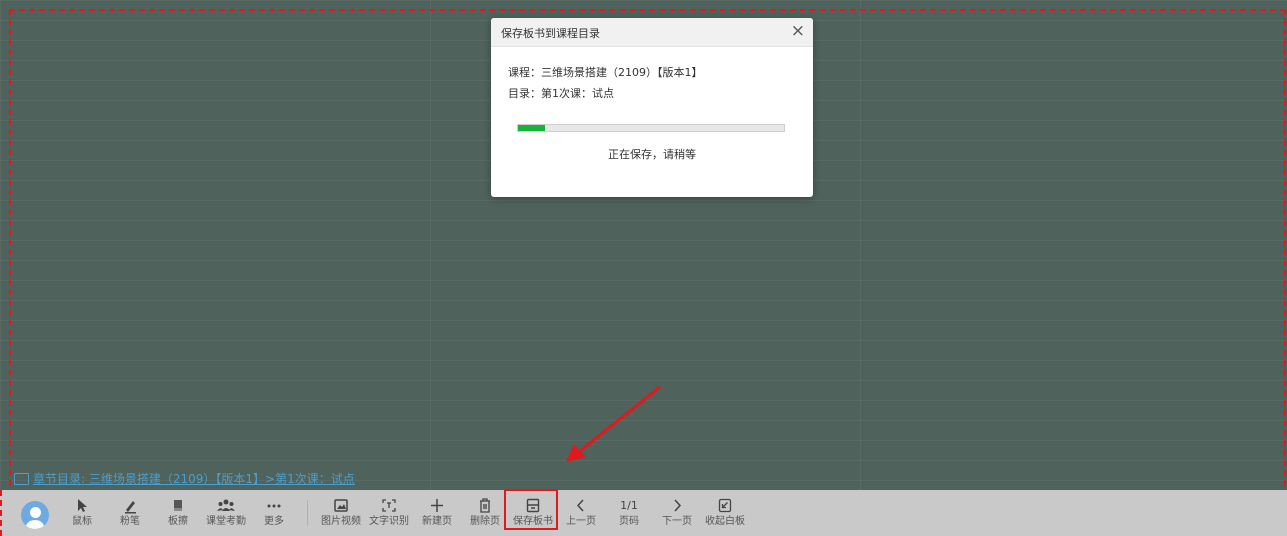  I want to click on chalk-label: 粉笔, so click(130, 521).